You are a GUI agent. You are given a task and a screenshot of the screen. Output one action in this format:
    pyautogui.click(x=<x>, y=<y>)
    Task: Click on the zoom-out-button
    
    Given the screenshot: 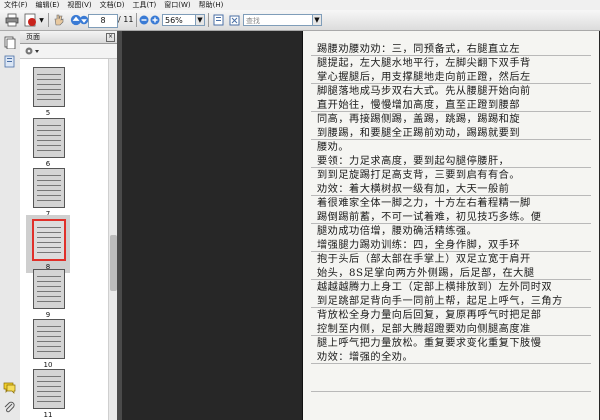 What is the action you would take?
    pyautogui.click(x=144, y=20)
    